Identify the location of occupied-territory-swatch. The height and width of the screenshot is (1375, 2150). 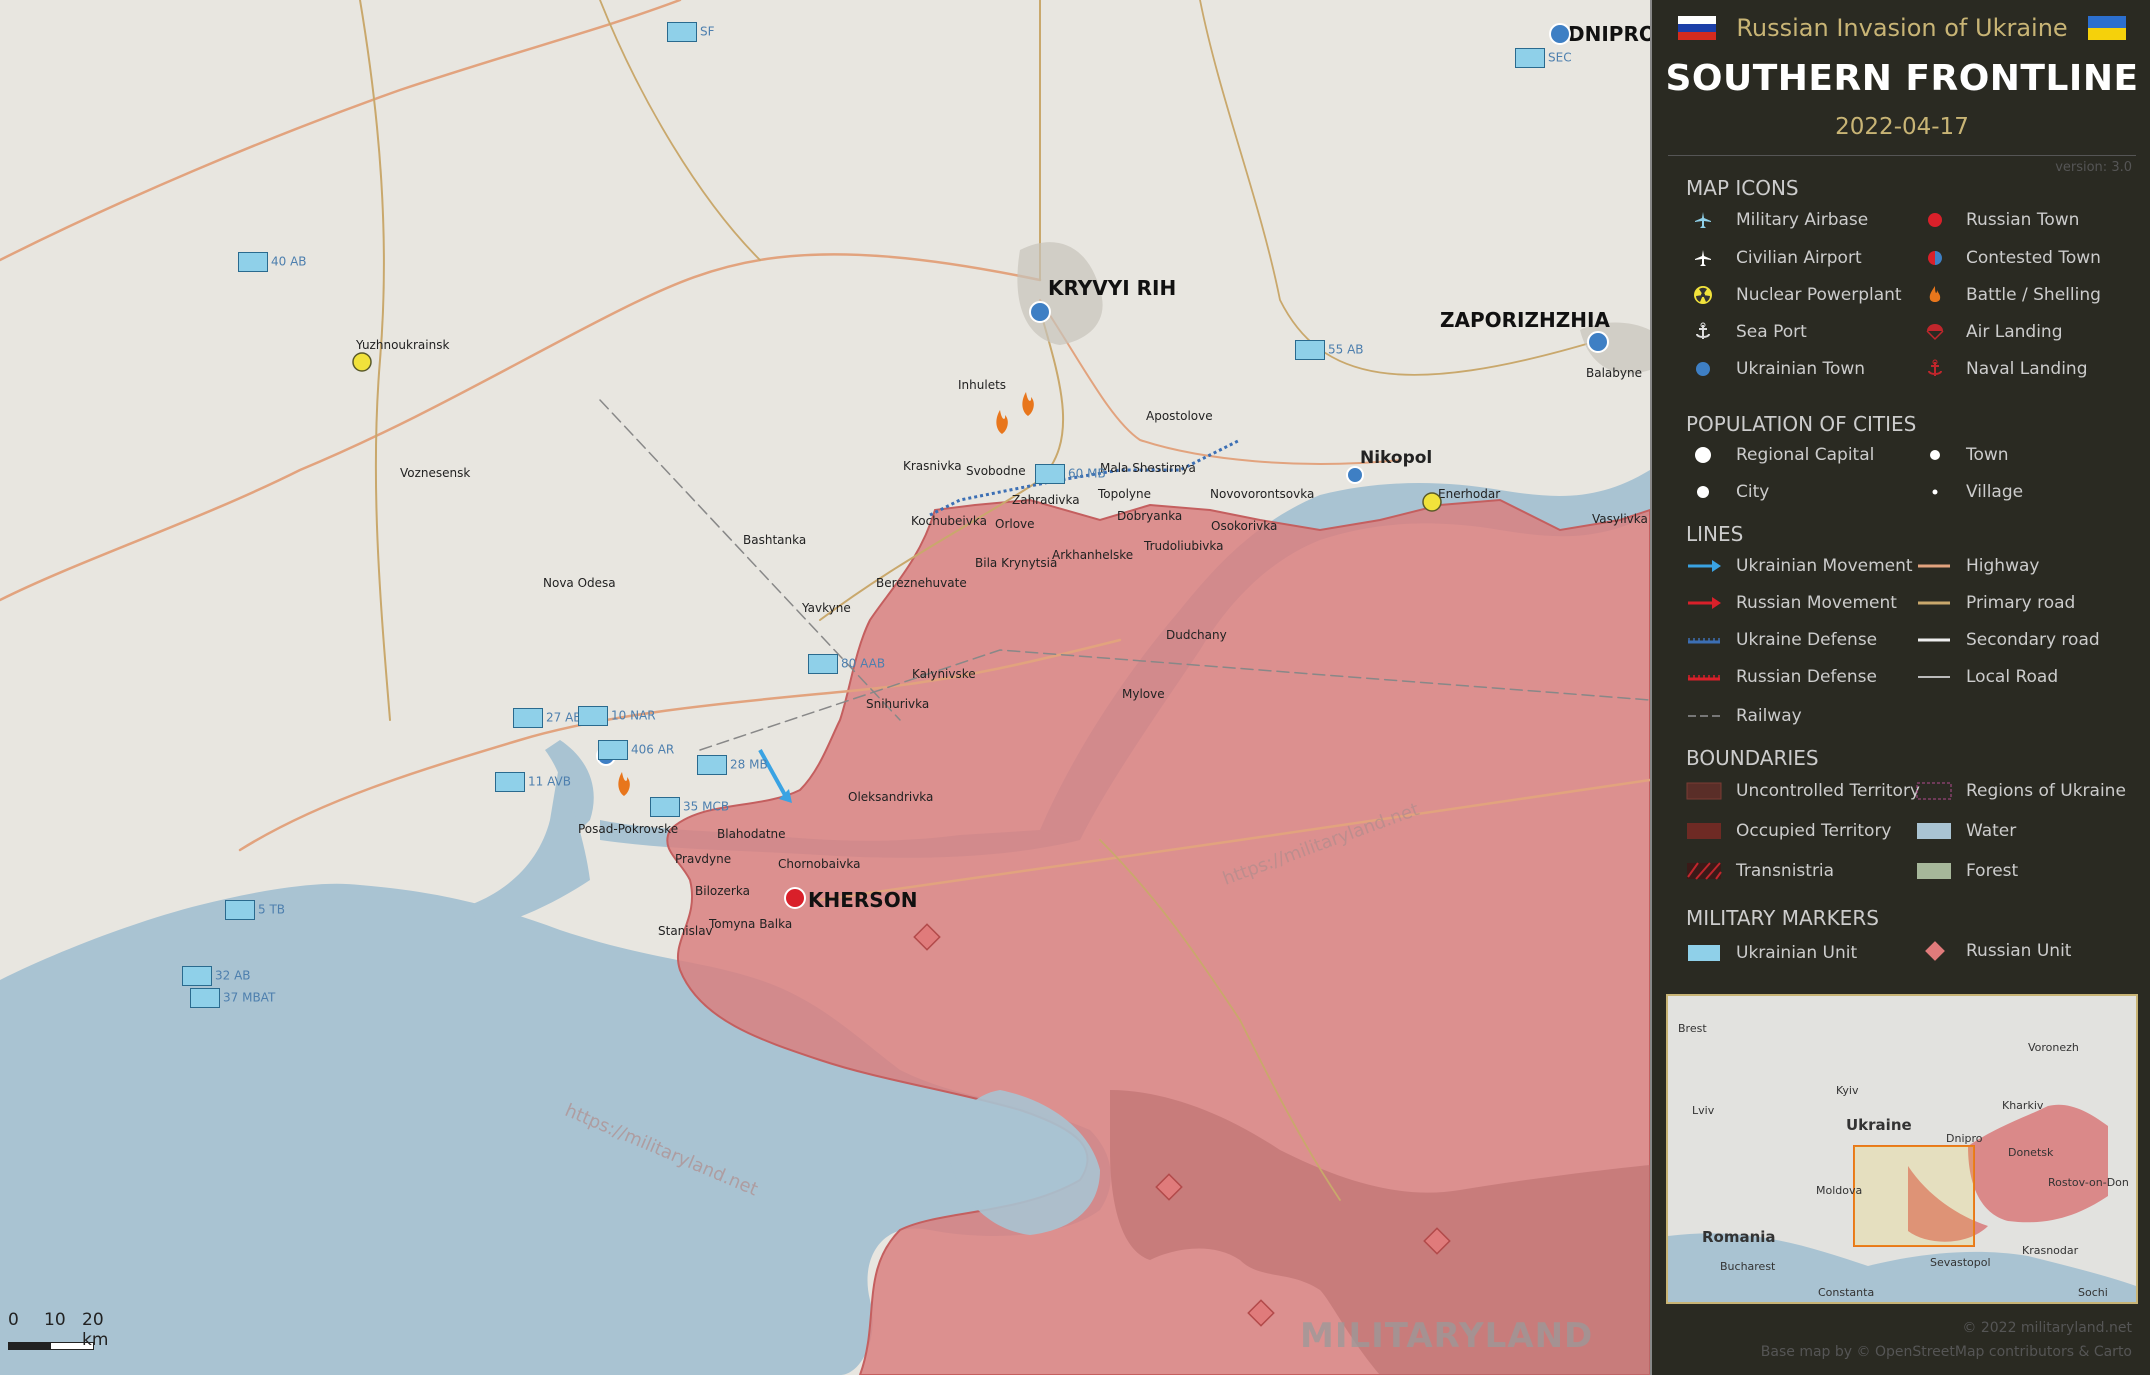
(1704, 831).